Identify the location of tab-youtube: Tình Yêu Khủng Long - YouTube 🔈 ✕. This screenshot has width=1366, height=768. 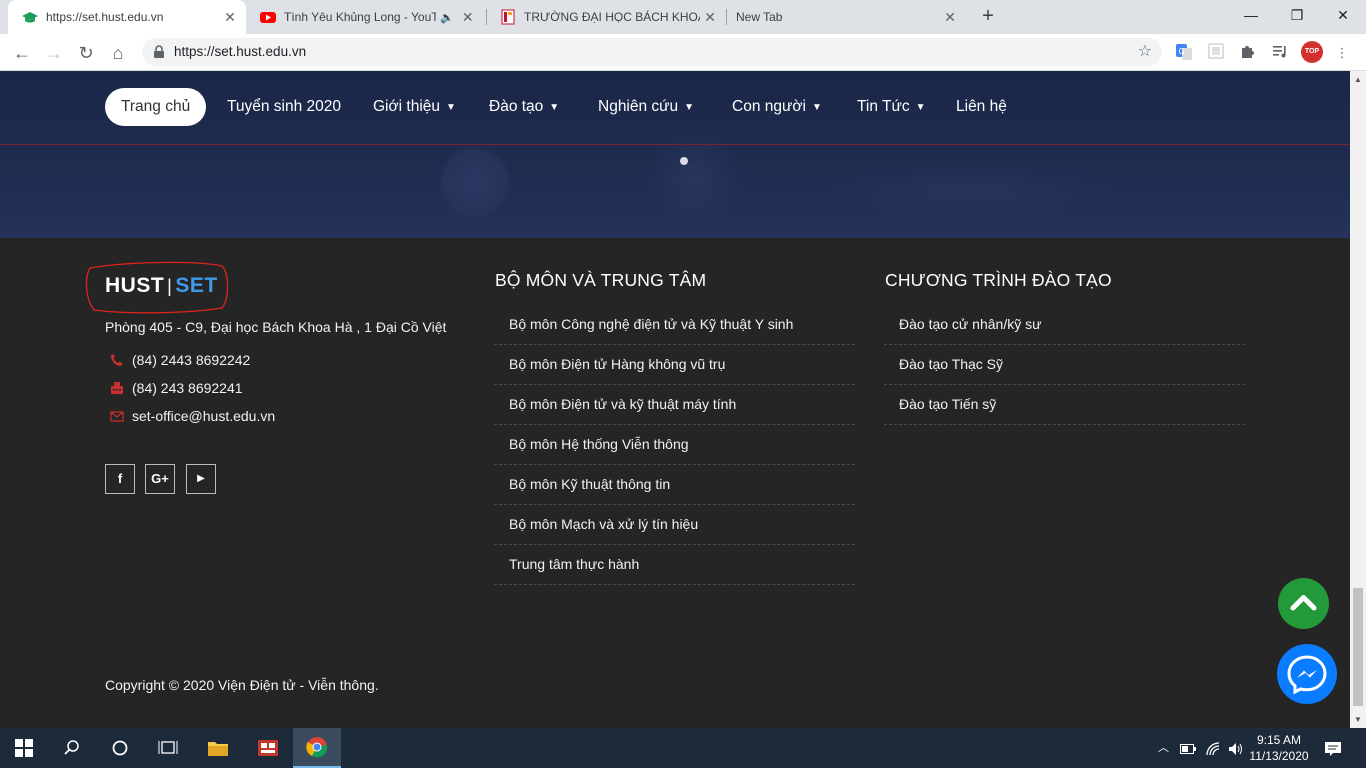
(366, 17).